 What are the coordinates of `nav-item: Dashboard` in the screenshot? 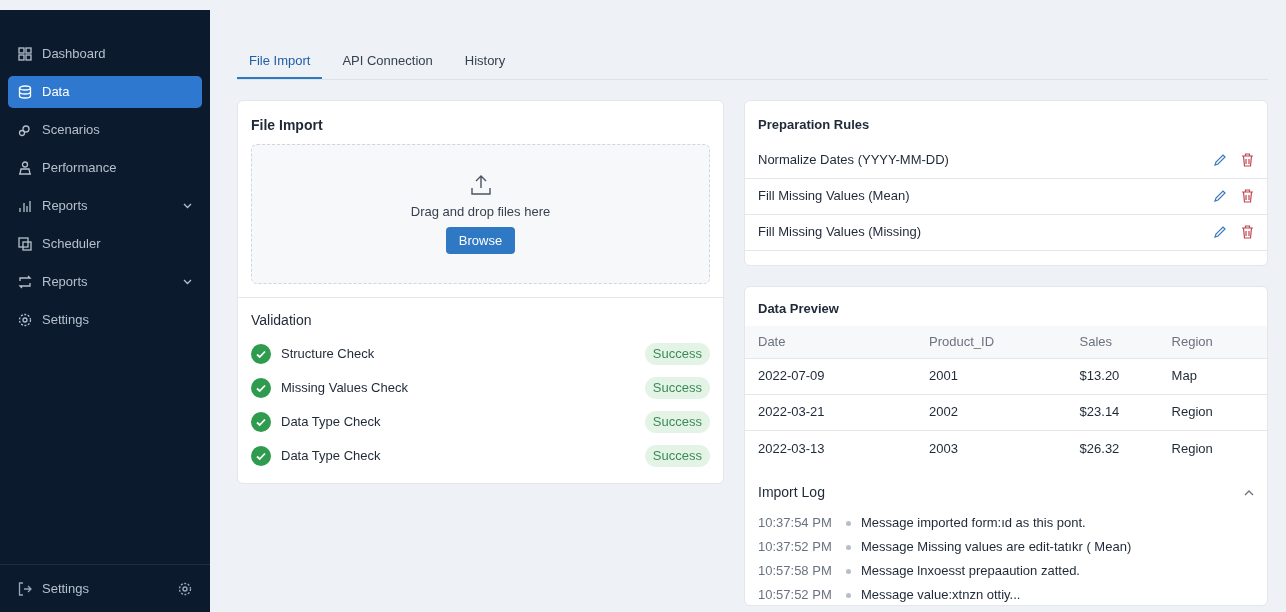 It's located at (105, 54).